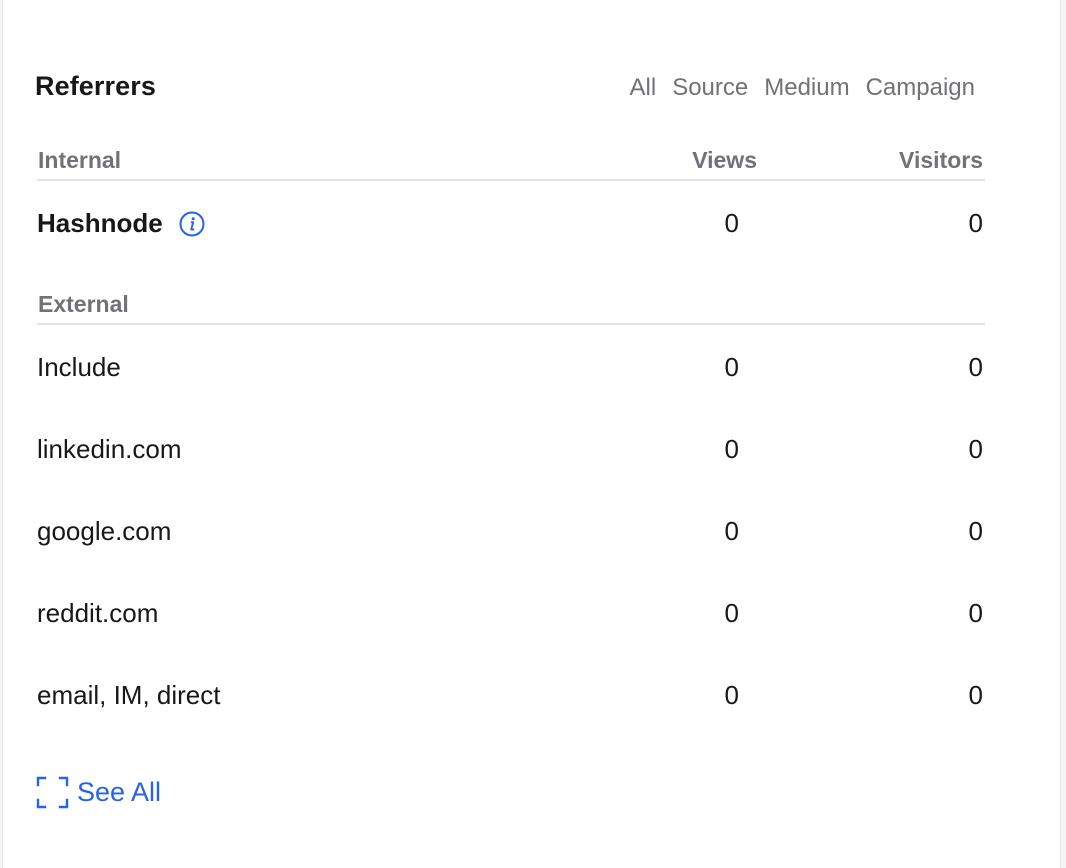 This screenshot has width=1066, height=868. I want to click on table-row: Hashnode 0 0, so click(511, 226).